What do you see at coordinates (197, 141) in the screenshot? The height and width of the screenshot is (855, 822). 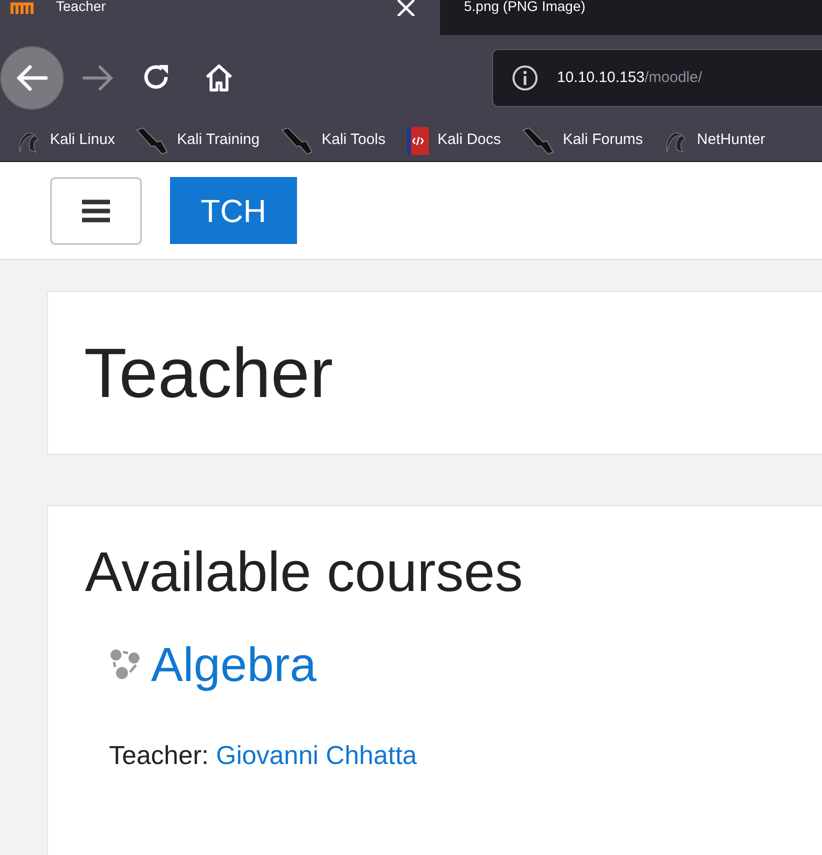 I see `bookmark-item: Kali Training` at bounding box center [197, 141].